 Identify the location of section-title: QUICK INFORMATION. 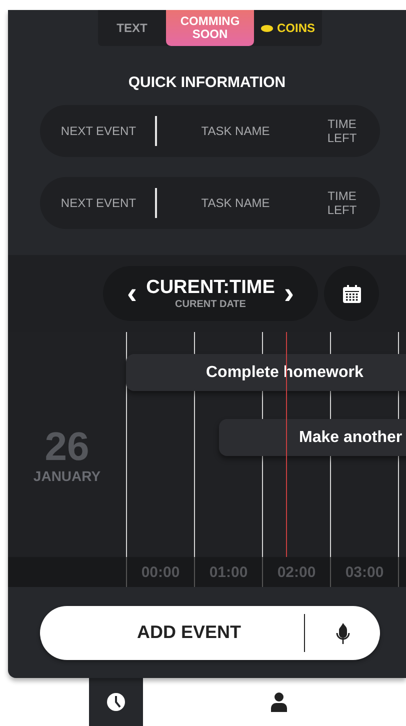
(207, 82).